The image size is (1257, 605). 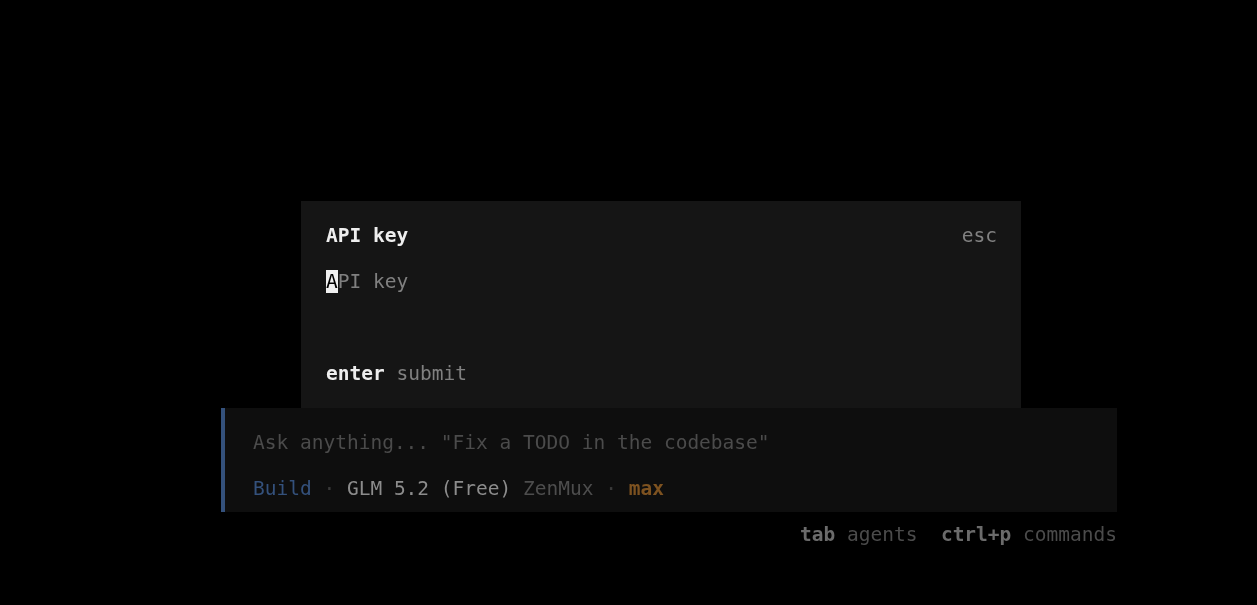 I want to click on provider-name: ZenMux, so click(x=558, y=488).